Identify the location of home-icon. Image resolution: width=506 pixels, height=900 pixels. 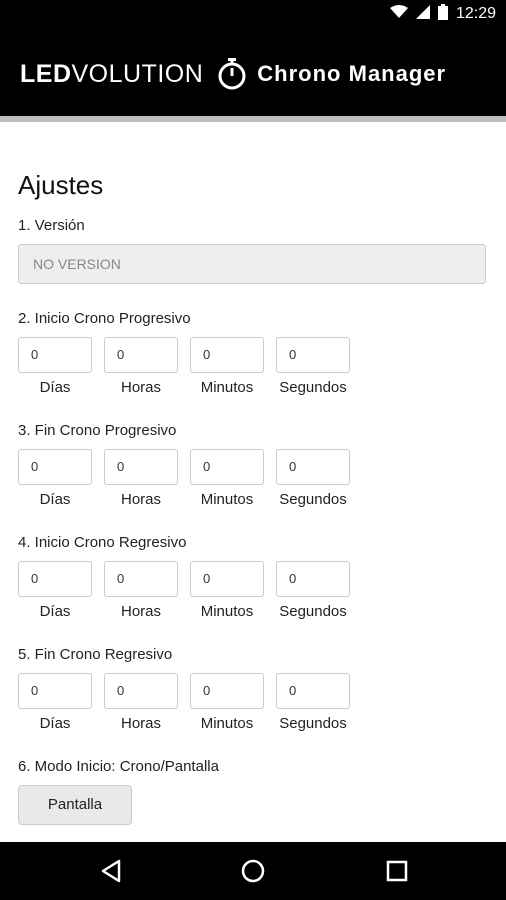
(253, 871).